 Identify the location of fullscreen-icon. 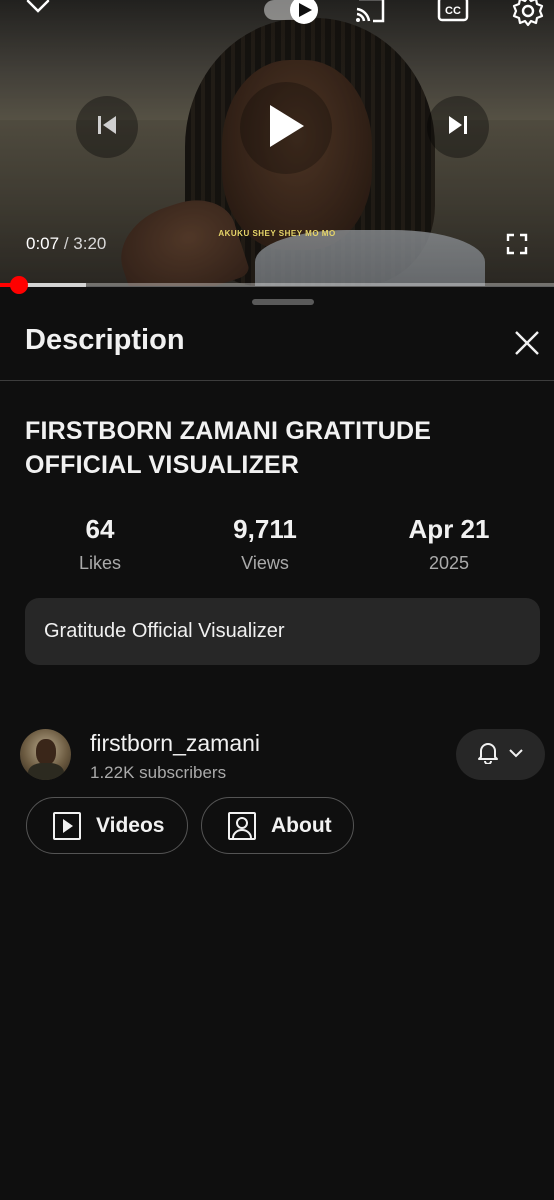
(517, 244).